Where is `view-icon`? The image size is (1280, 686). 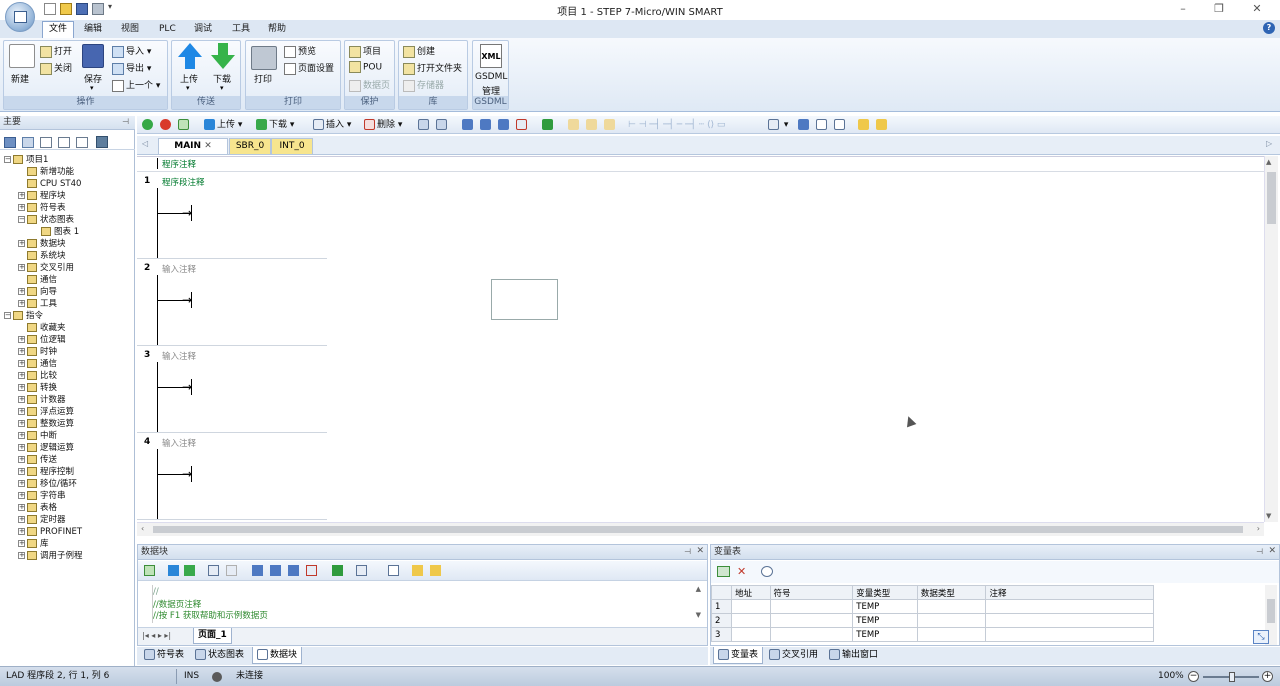
view-icon is located at coordinates (10, 142).